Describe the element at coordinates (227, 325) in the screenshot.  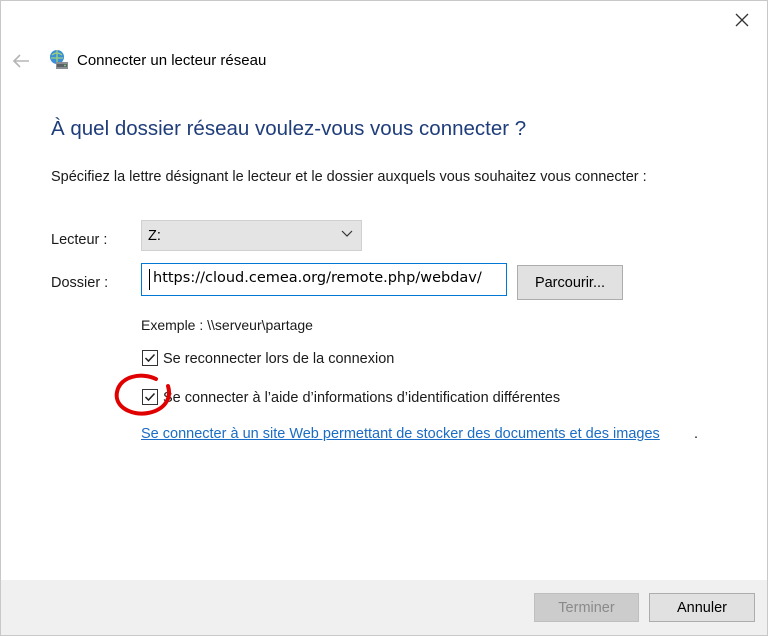
I see `example-text: Exemple : \\serveur\partage` at that location.